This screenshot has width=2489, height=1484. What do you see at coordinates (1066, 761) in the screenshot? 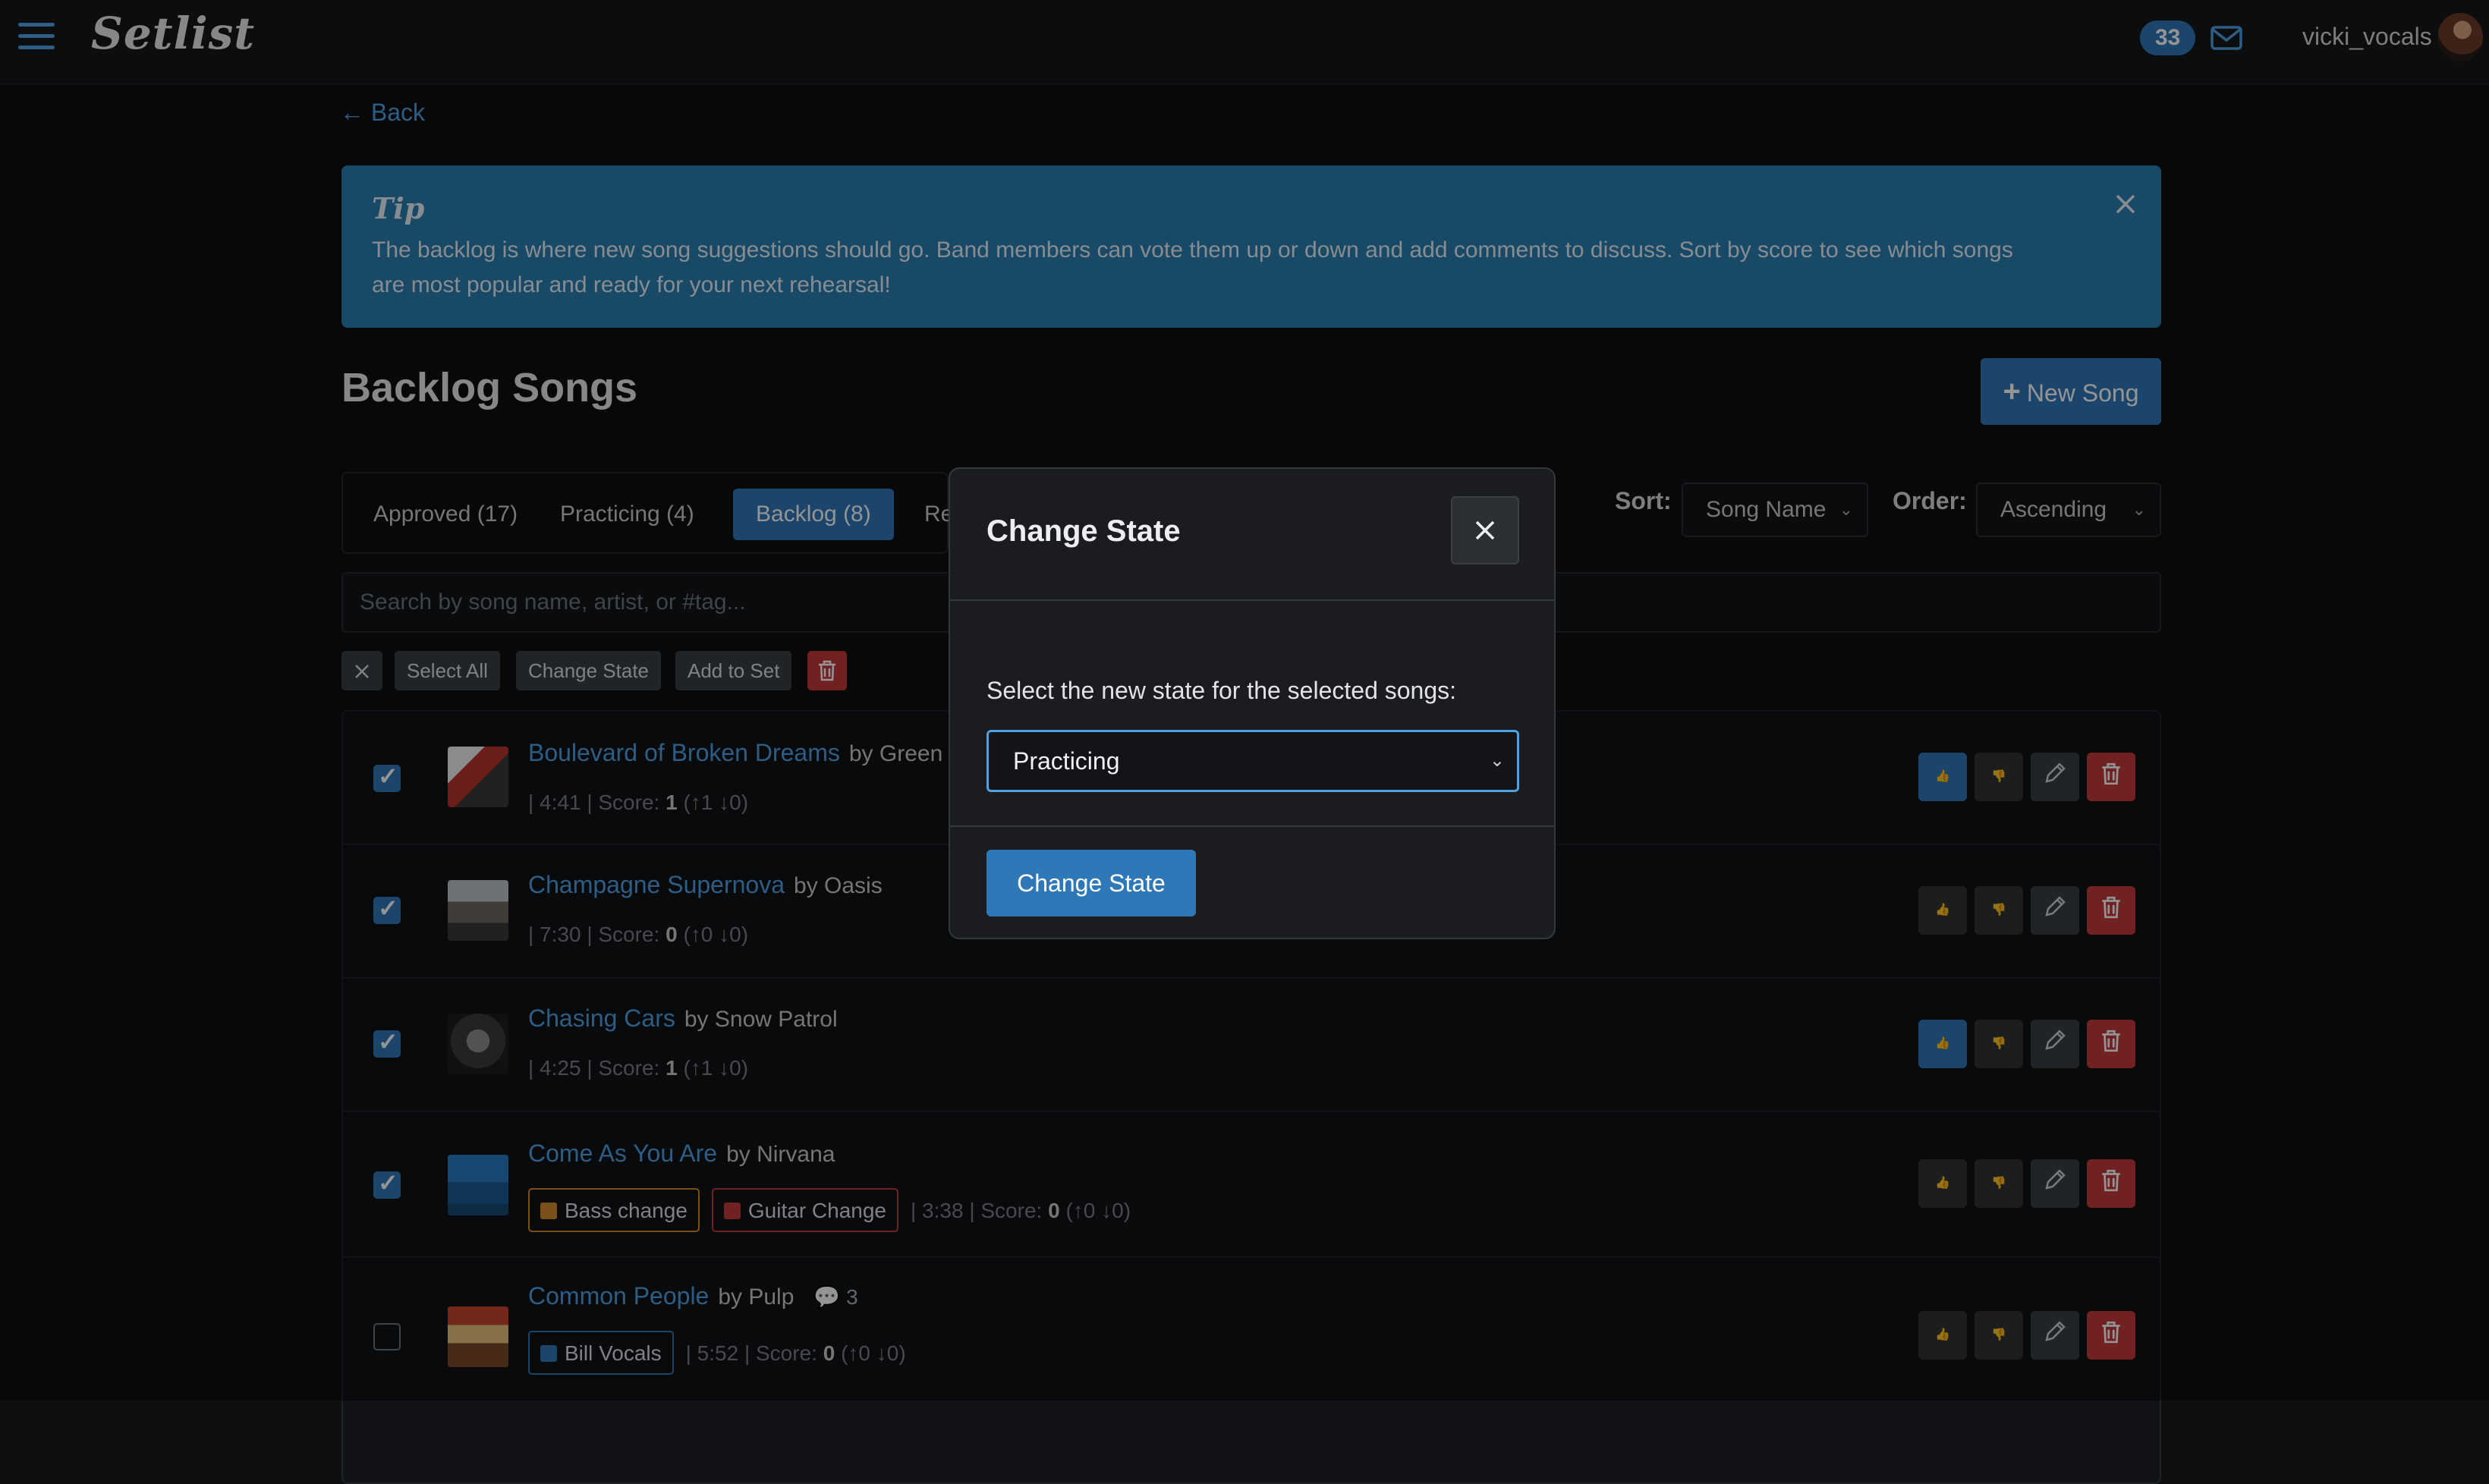
I see `state-select-value: Practicing` at bounding box center [1066, 761].